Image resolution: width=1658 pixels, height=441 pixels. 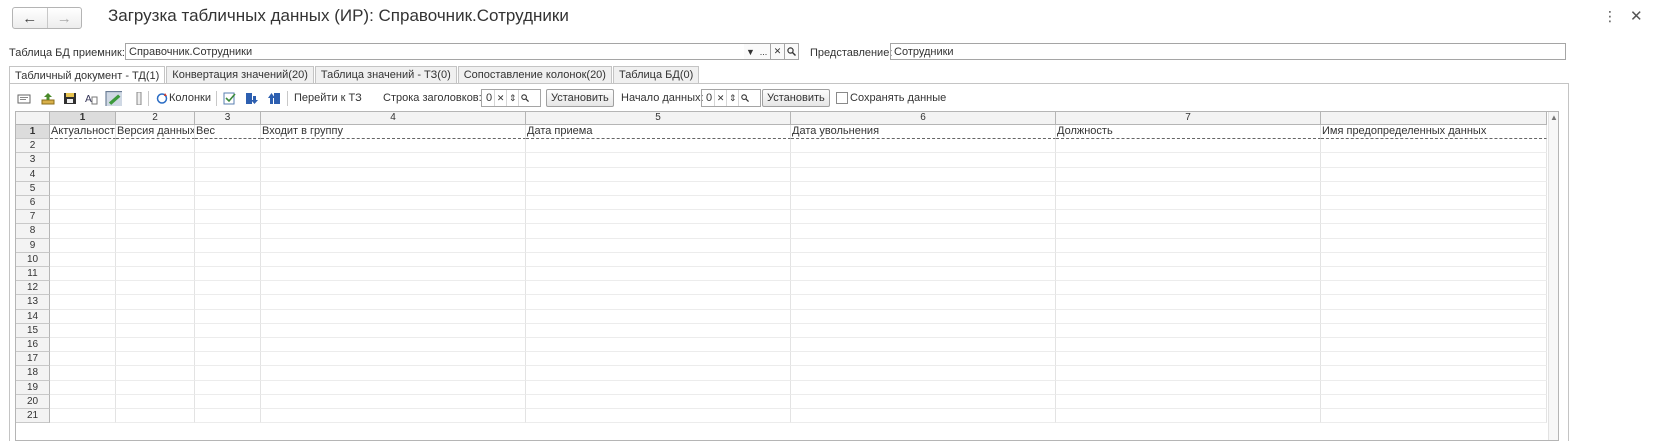 I want to click on row-header: 15, so click(x=33, y=330).